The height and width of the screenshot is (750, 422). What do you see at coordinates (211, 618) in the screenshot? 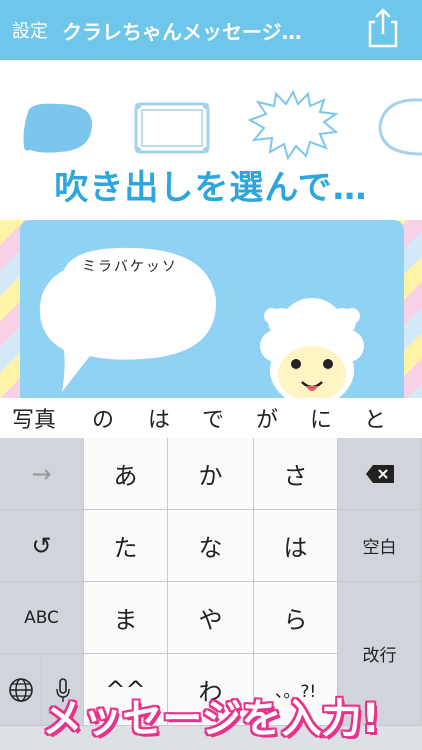
I see `key-ya: や` at bounding box center [211, 618].